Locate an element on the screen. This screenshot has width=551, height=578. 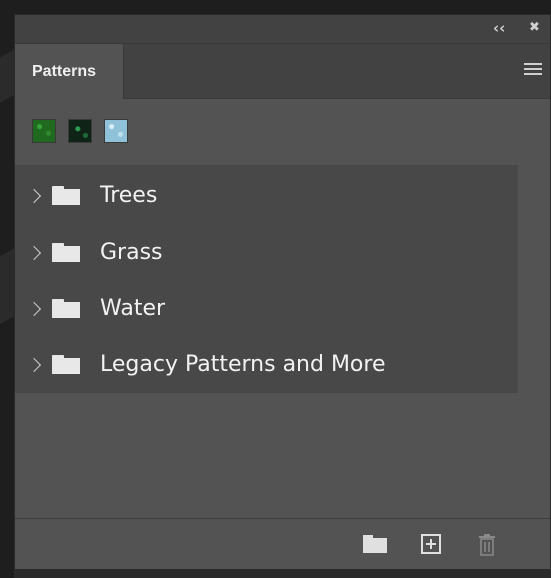
pattern-group-row: Water is located at coordinates (266, 308).